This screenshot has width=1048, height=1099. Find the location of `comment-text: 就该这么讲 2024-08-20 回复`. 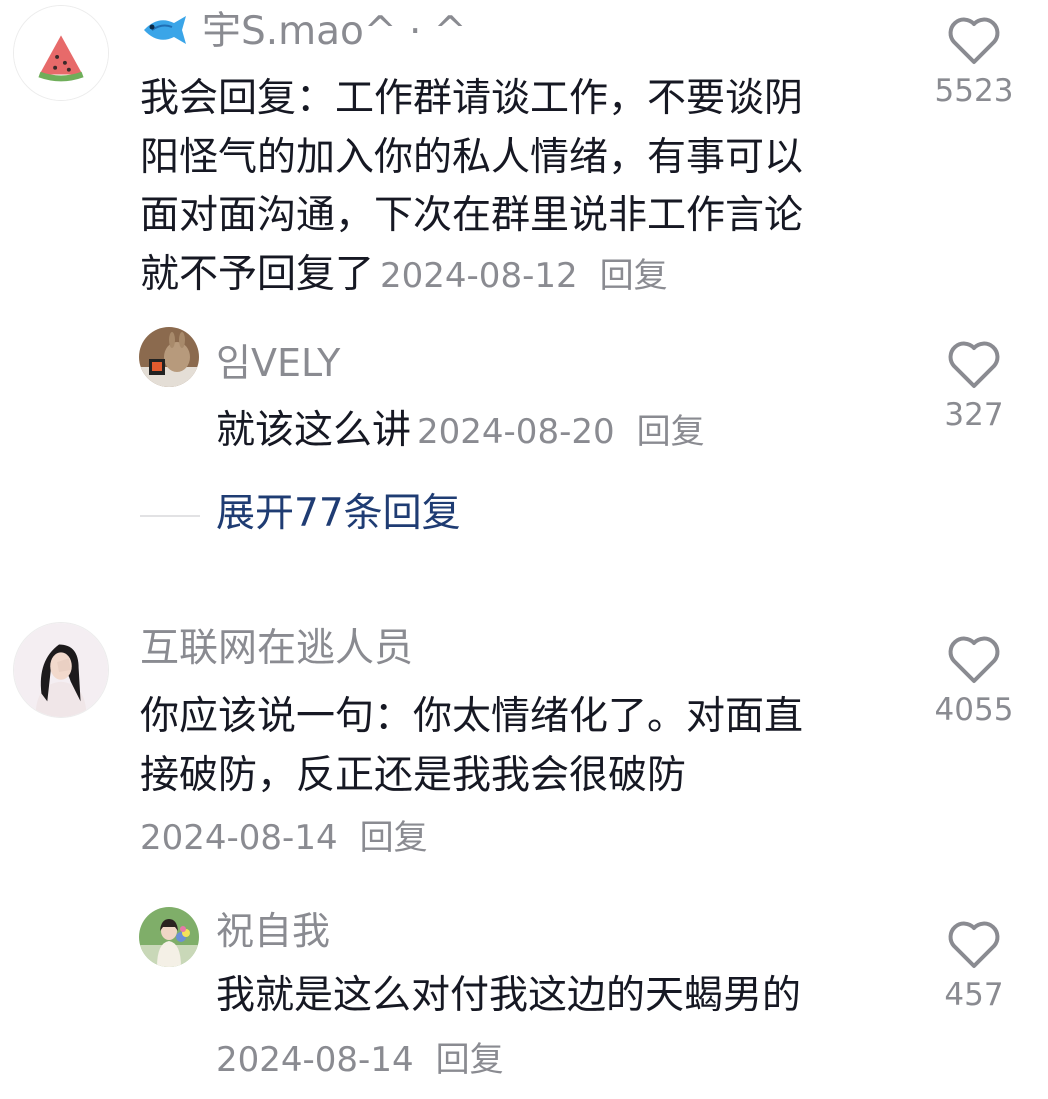

comment-text: 就该这么讲 2024-08-20 回复 is located at coordinates (460, 432).